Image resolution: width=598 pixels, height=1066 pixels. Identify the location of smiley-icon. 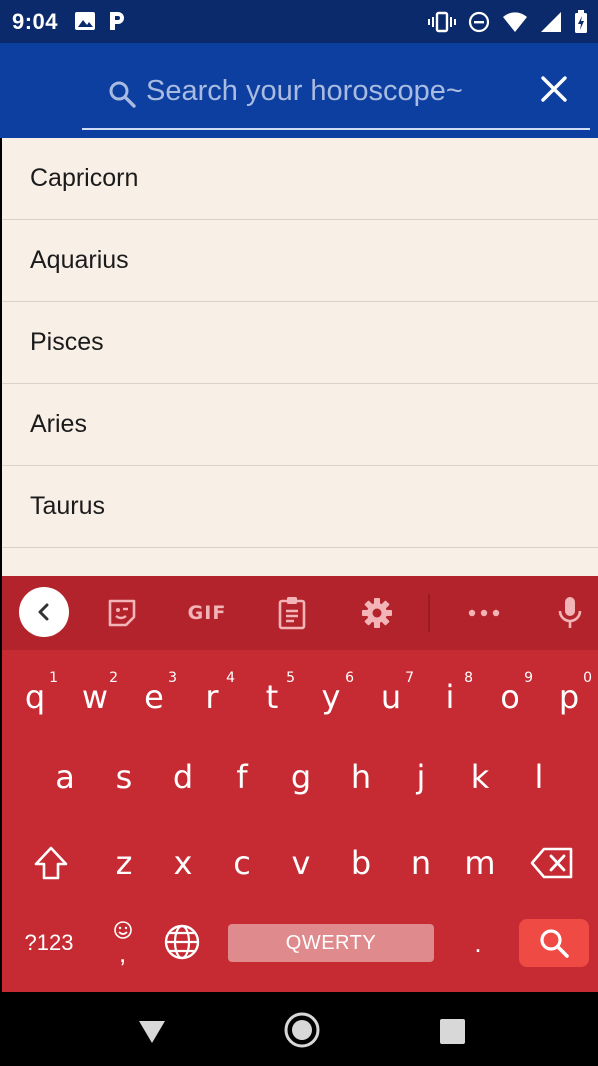
(123, 930).